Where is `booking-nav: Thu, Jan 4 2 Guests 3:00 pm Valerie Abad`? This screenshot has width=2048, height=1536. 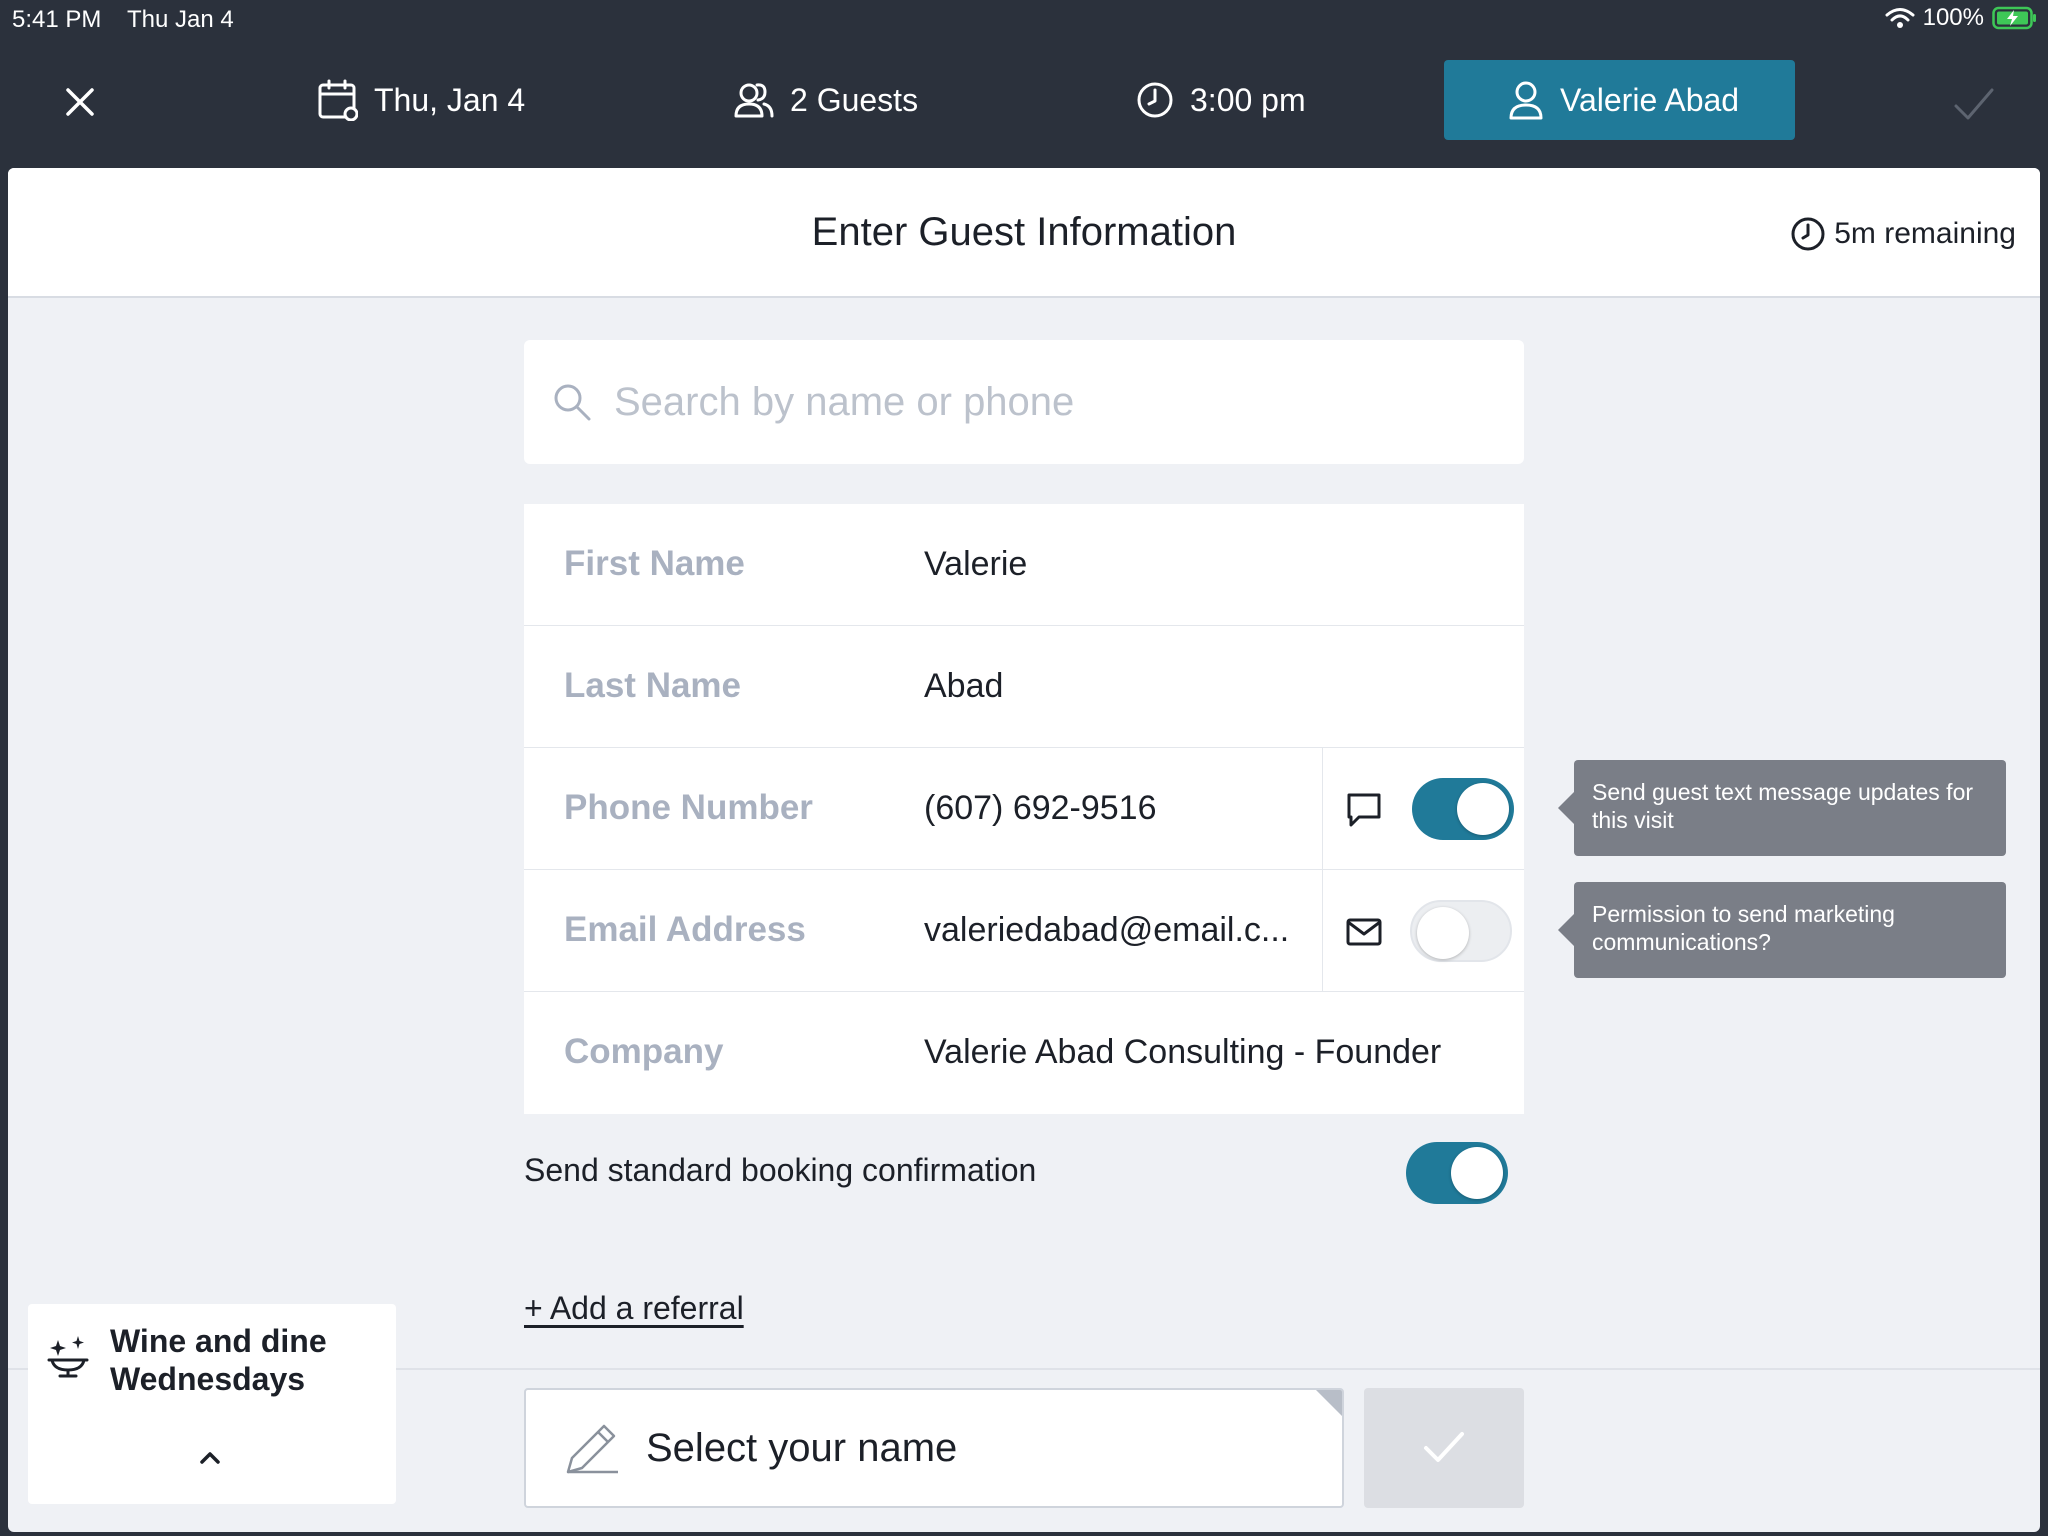
booking-nav: Thu, Jan 4 2 Guests 3:00 pm Valerie Abad is located at coordinates (1024, 100).